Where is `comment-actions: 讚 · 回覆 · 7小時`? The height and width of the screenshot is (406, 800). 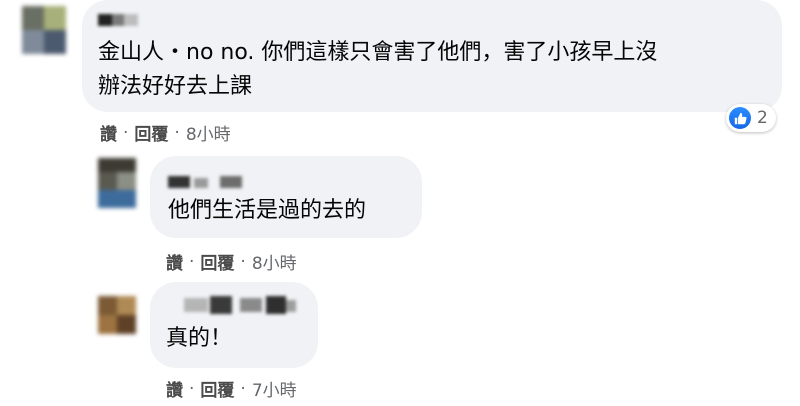
comment-actions: 讚 · 回覆 · 7小時 is located at coordinates (231, 389).